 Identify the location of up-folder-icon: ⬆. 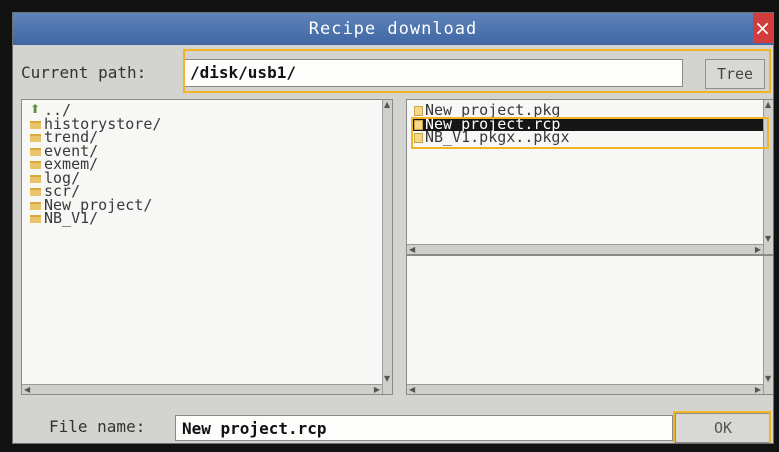
(35, 109).